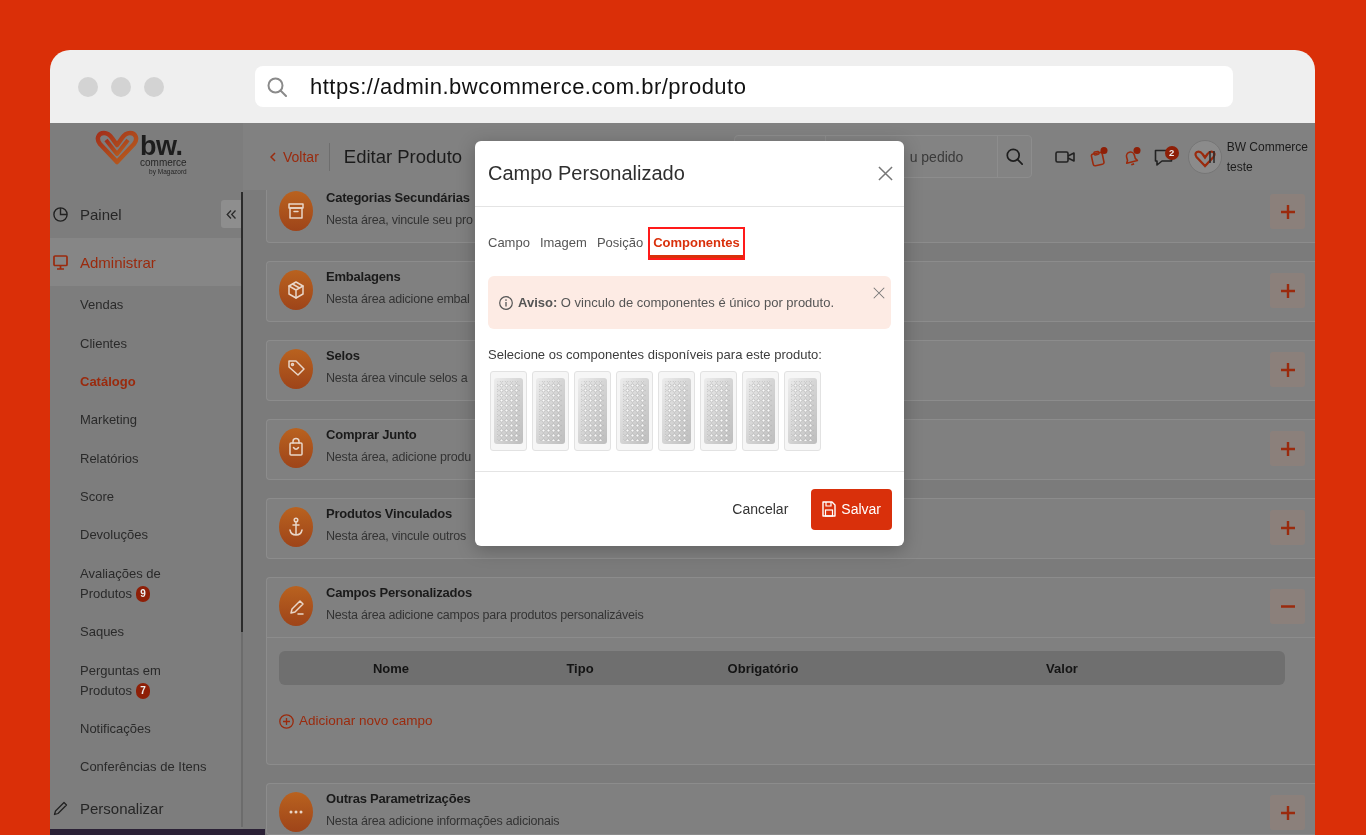 This screenshot has width=1366, height=835. I want to click on brand-tagline: commerce, so click(163, 162).